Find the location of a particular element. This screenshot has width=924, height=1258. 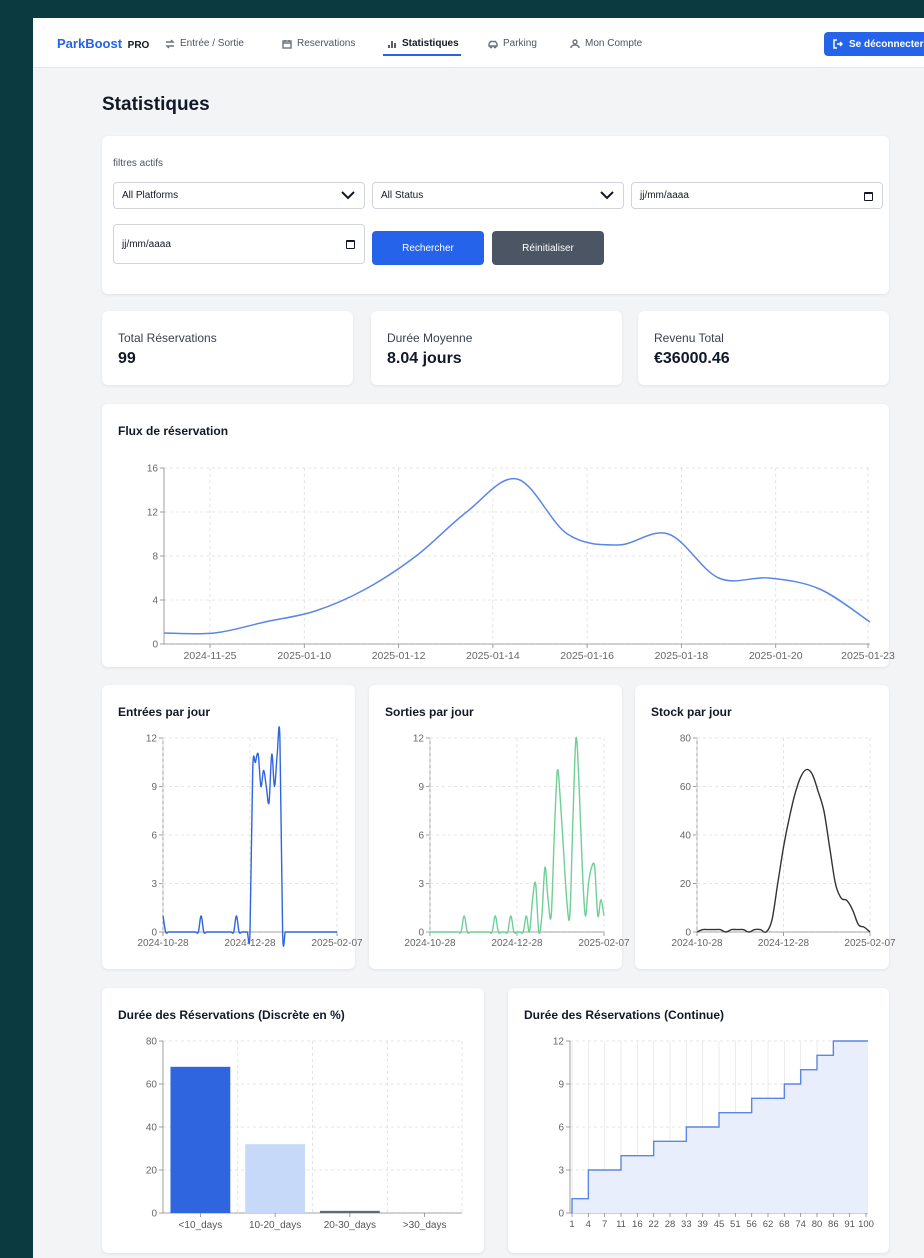

platform-select-value: All Platforms is located at coordinates (150, 195).